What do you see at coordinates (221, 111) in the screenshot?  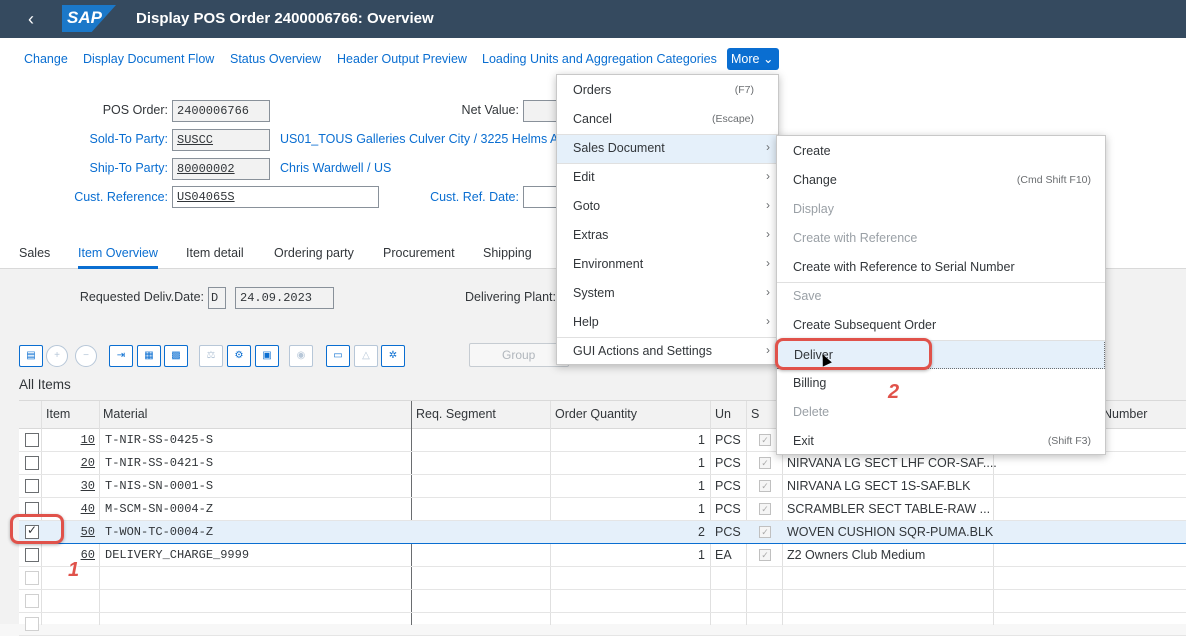 I see `pos-order-field: 2400006766` at bounding box center [221, 111].